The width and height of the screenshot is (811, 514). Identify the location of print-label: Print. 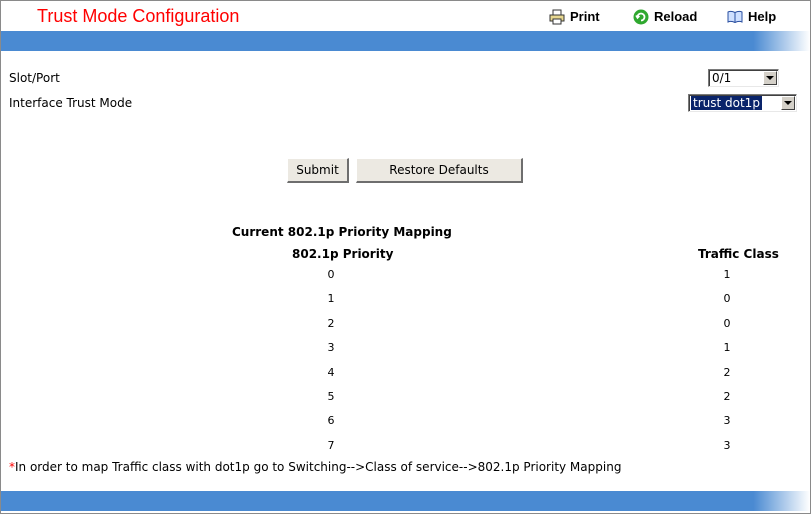
(585, 16).